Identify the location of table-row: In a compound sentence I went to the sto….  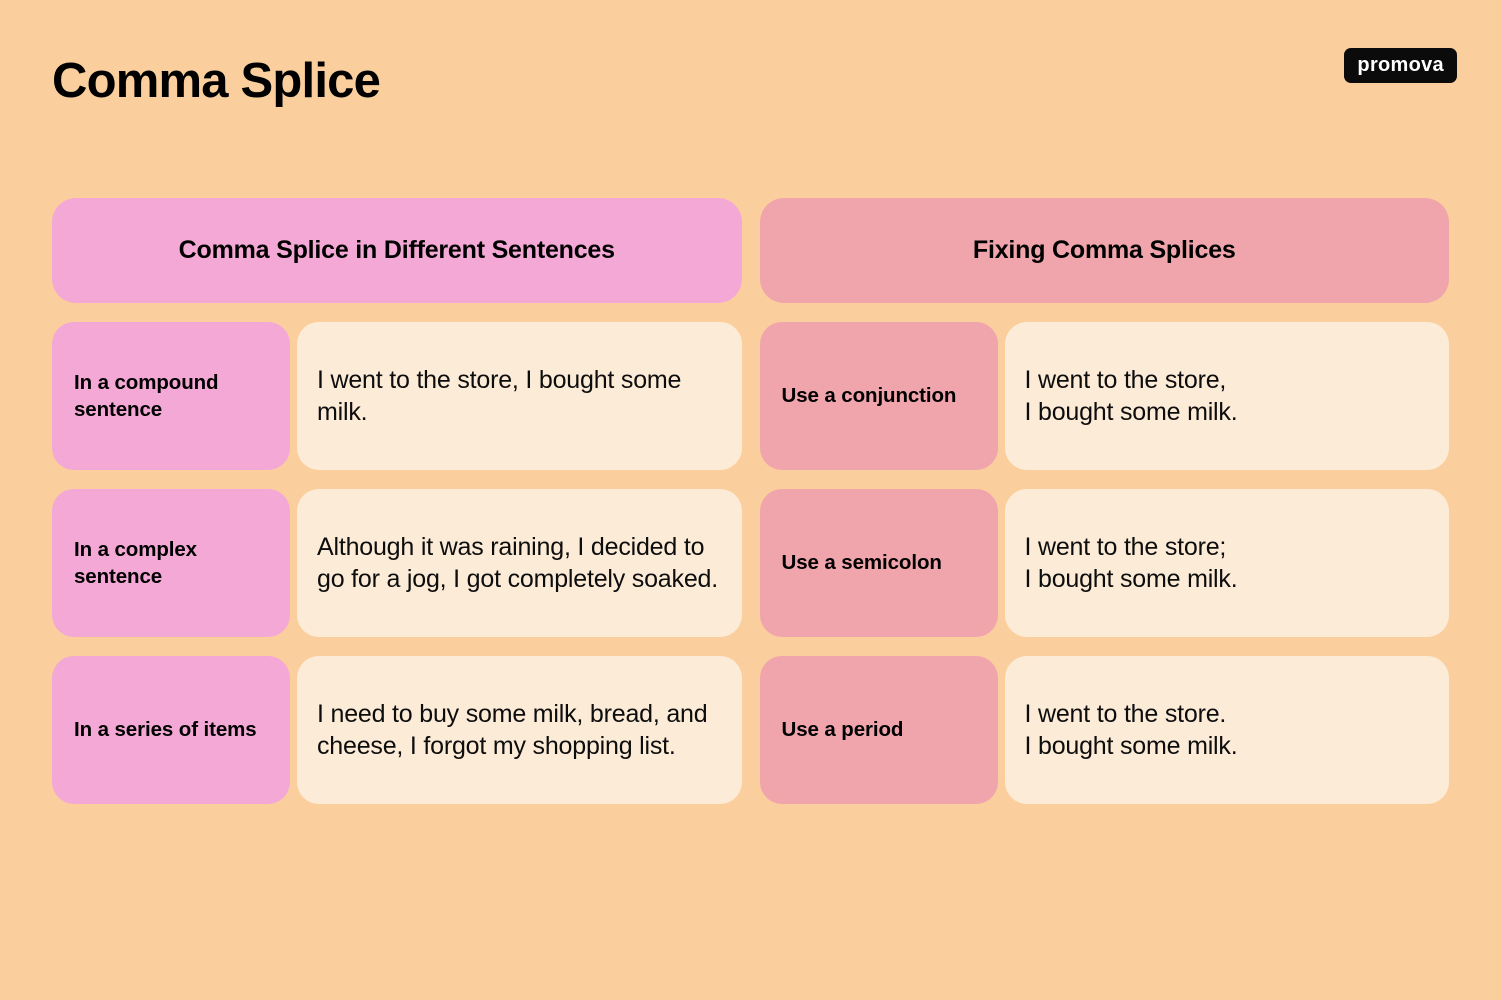
(397, 396).